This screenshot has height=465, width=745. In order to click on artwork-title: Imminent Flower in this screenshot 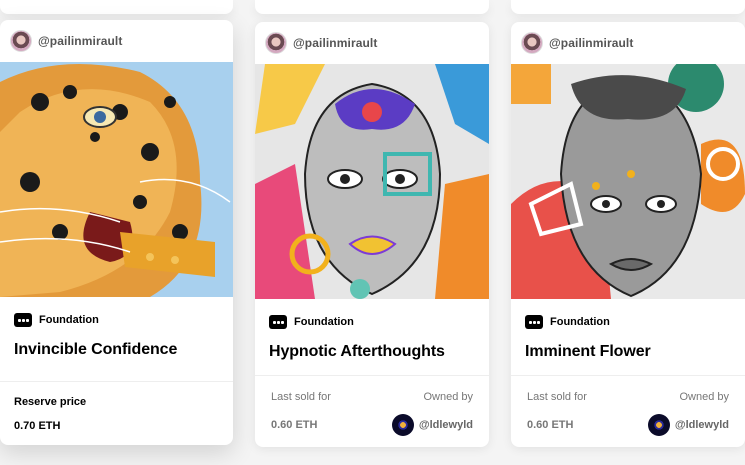, I will do `click(628, 345)`.